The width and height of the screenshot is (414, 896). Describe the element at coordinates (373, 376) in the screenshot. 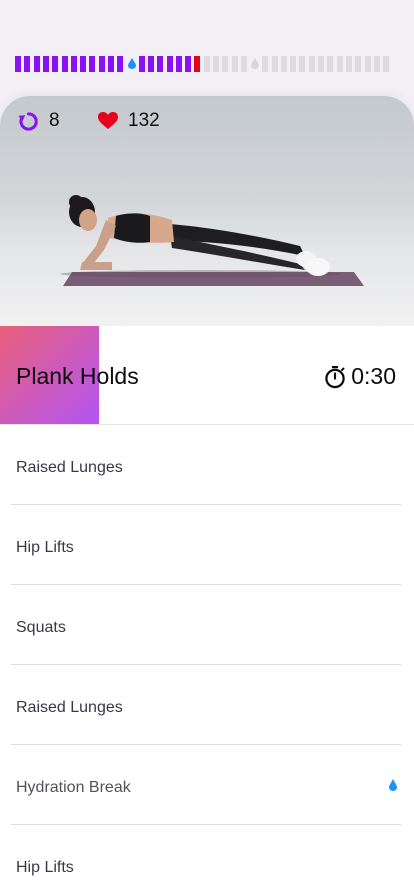

I see `timer-value: 0:30` at that location.